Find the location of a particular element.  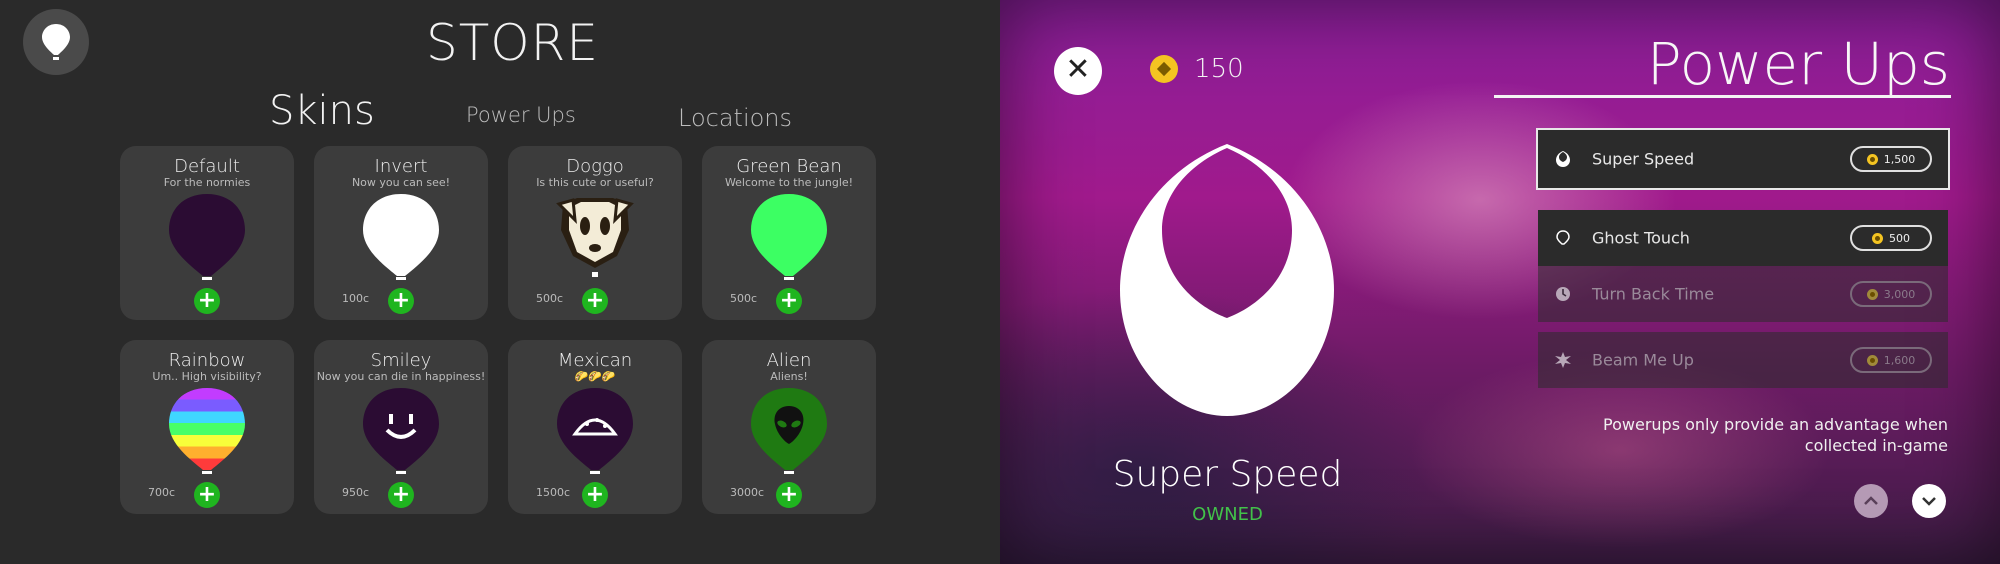

skin-card: Rainbow Um.. High visibility? 700c + is located at coordinates (207, 427).